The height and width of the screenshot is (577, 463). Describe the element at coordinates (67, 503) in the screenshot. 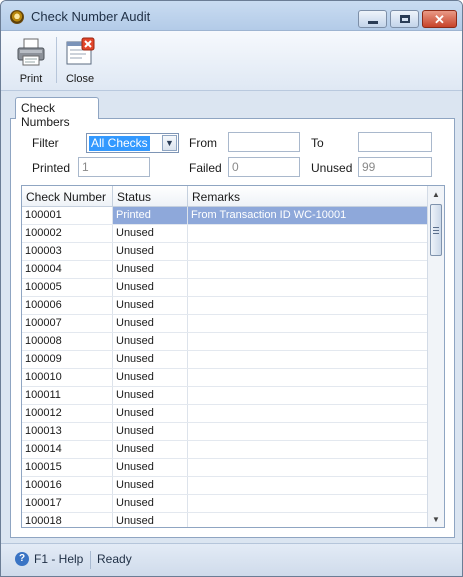

I see `check-number-cell: 100017` at that location.